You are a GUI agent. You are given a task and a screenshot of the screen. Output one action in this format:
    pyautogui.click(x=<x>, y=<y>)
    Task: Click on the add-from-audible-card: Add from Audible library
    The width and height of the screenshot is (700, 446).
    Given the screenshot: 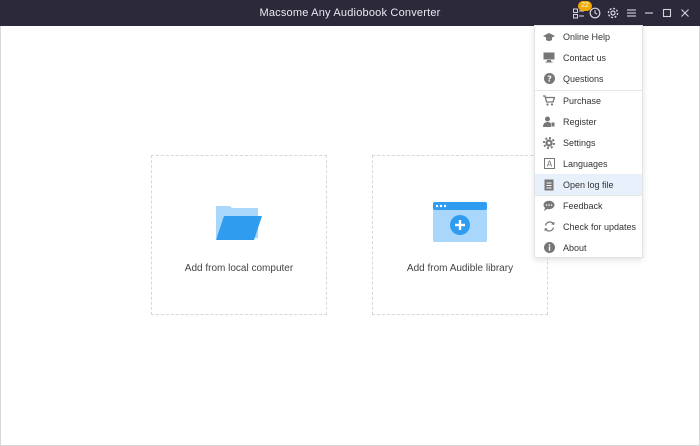 What is the action you would take?
    pyautogui.click(x=460, y=235)
    